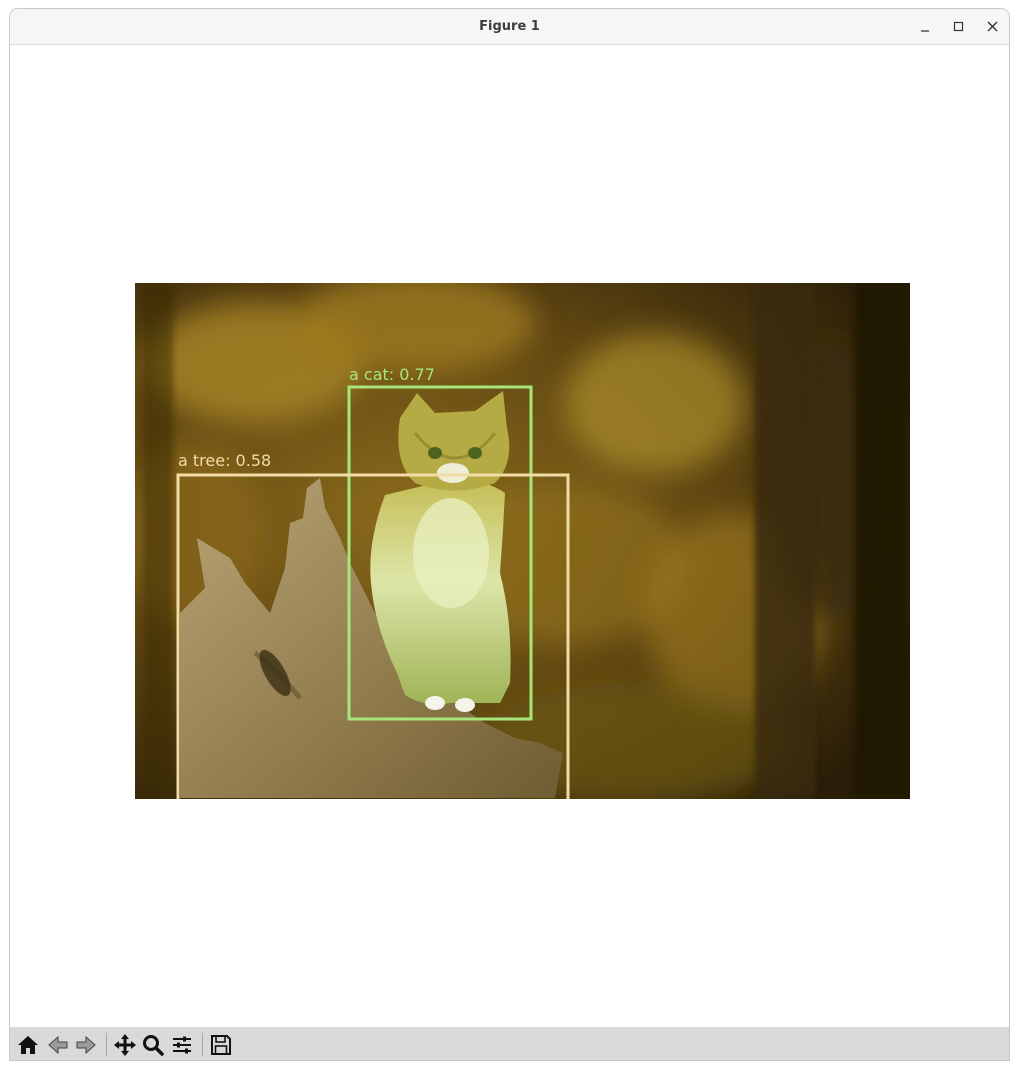  I want to click on minimize-button, so click(925, 27).